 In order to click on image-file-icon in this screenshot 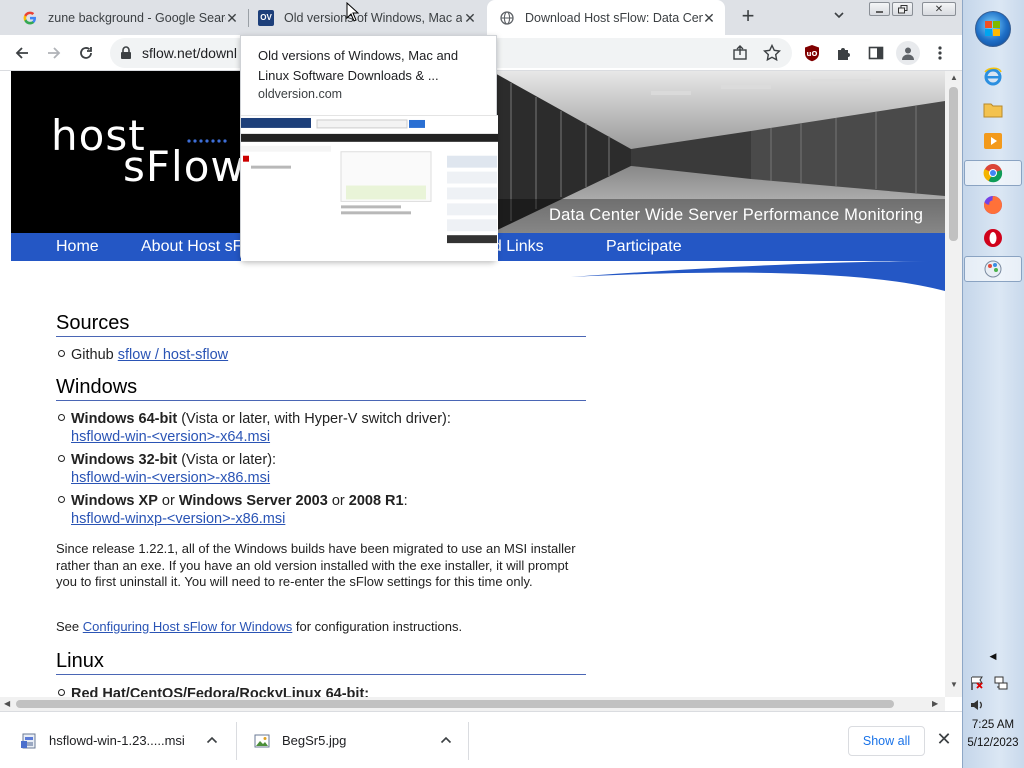, I will do `click(262, 741)`.